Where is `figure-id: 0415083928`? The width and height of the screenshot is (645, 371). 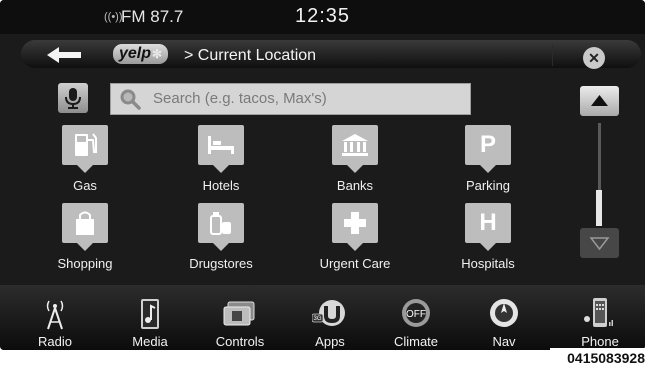 figure-id: 0415083928 is located at coordinates (597, 358).